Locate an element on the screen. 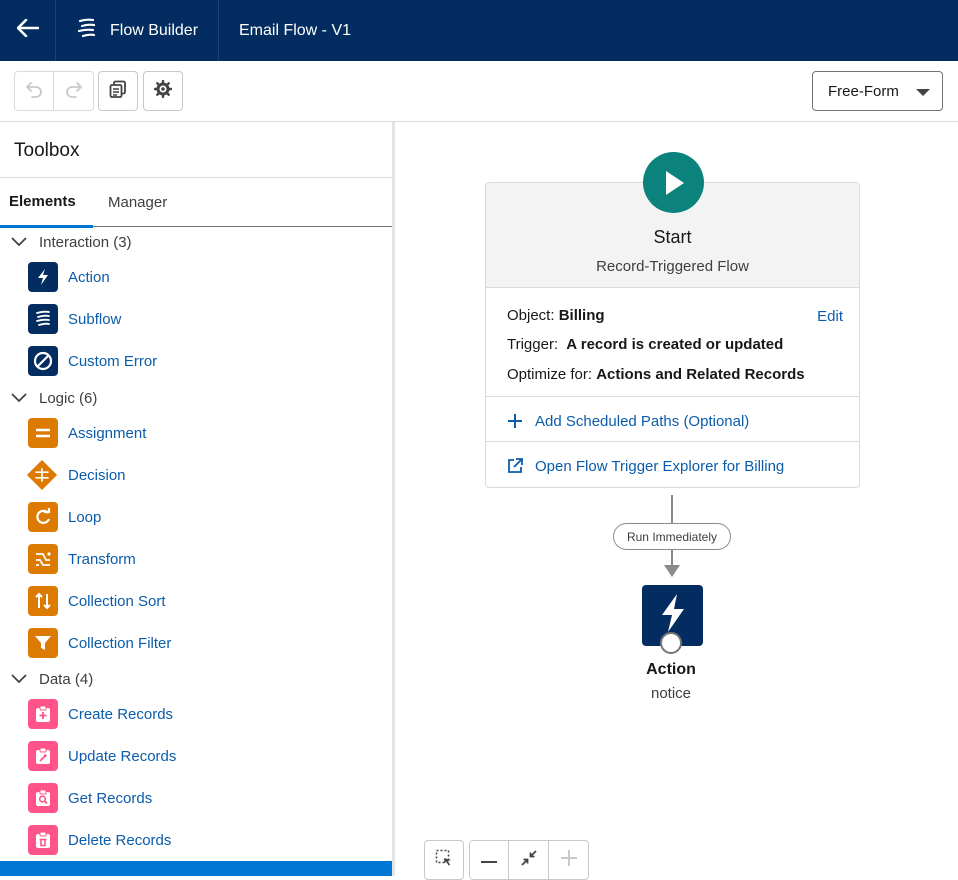 The image size is (958, 880). start-title: Start is located at coordinates (672, 237).